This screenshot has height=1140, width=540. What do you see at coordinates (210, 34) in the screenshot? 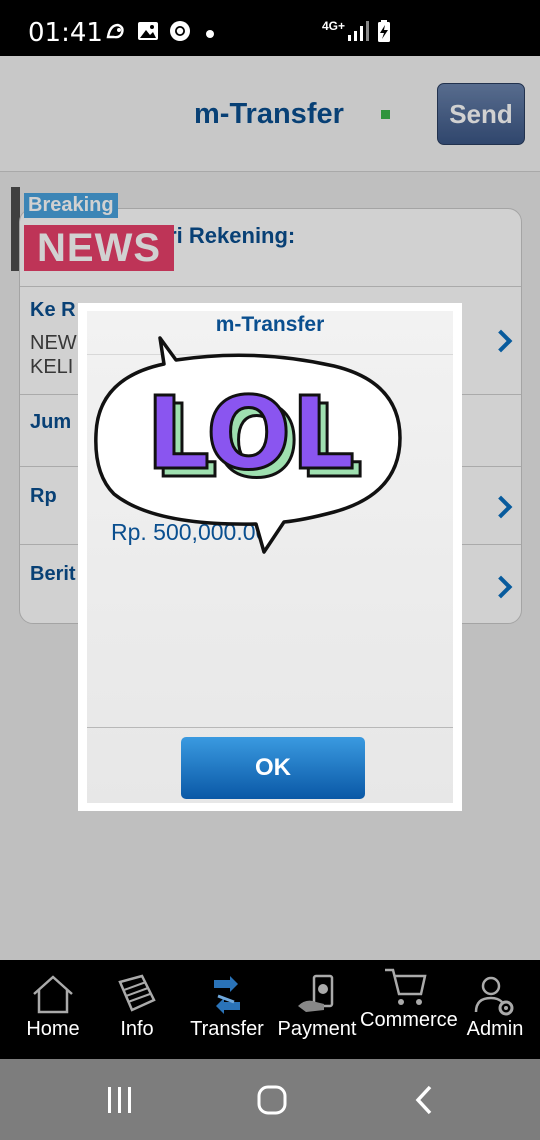
I see `notification-dot-icon` at bounding box center [210, 34].